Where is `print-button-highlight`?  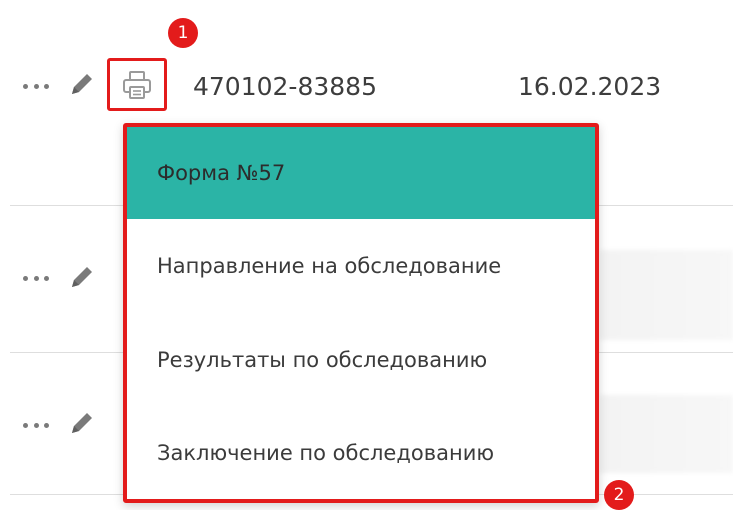
print-button-highlight is located at coordinates (137, 84).